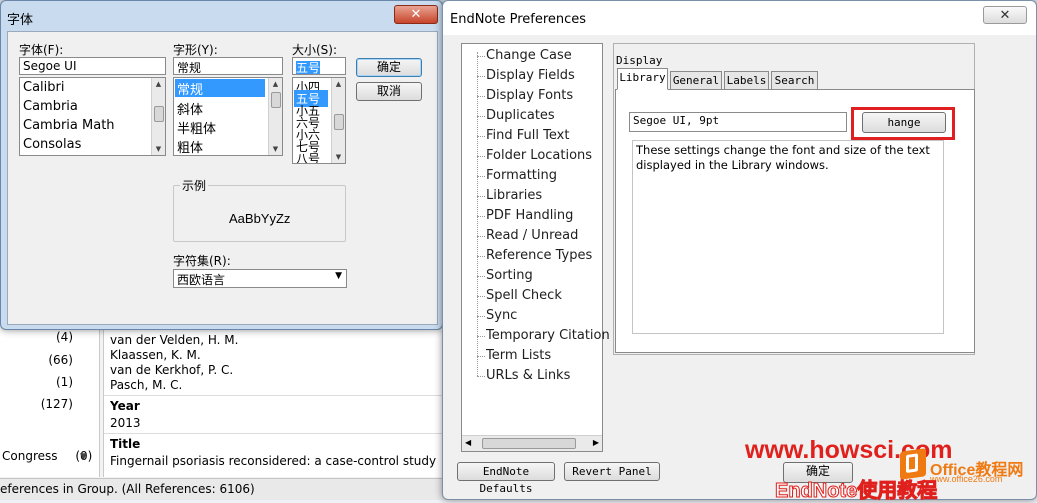  Describe the element at coordinates (64, 382) in the screenshot. I see `group-count: (1)` at that location.